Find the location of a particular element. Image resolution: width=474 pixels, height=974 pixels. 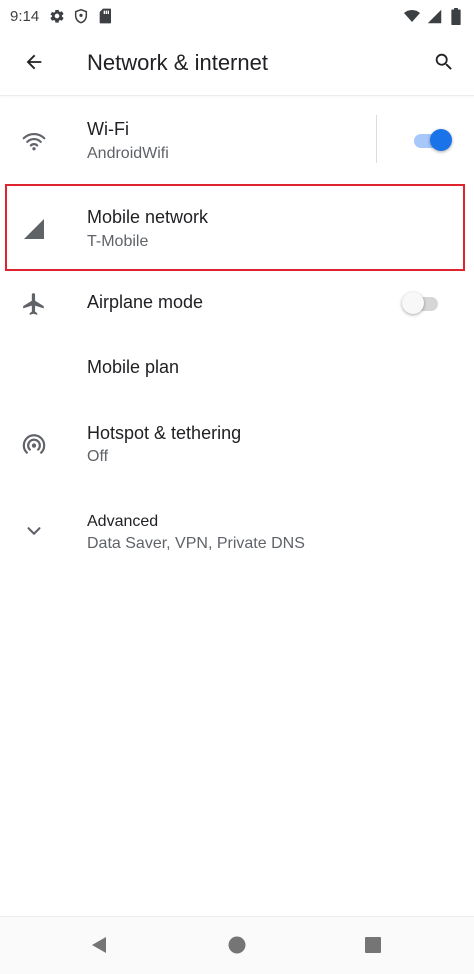

chevron-down-icon is located at coordinates (34, 531).